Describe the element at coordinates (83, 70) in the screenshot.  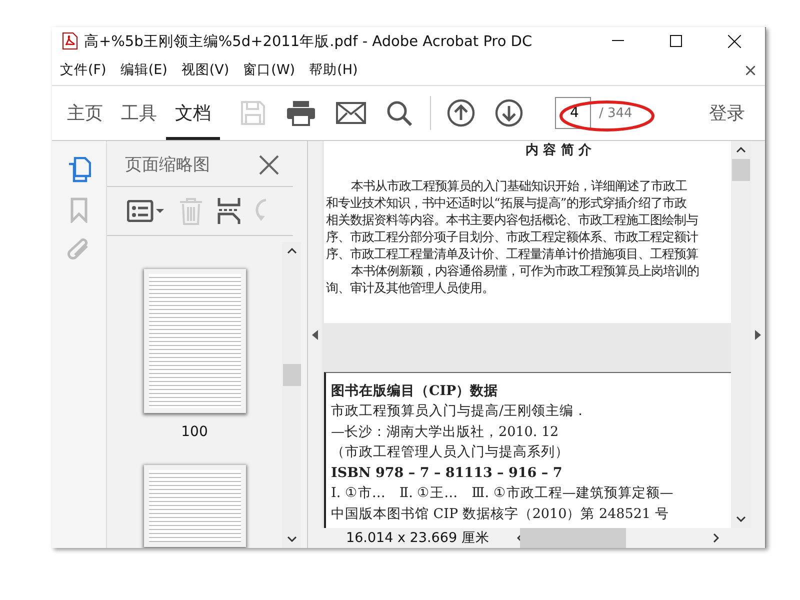
I see `menu-item: 文件(F)` at that location.